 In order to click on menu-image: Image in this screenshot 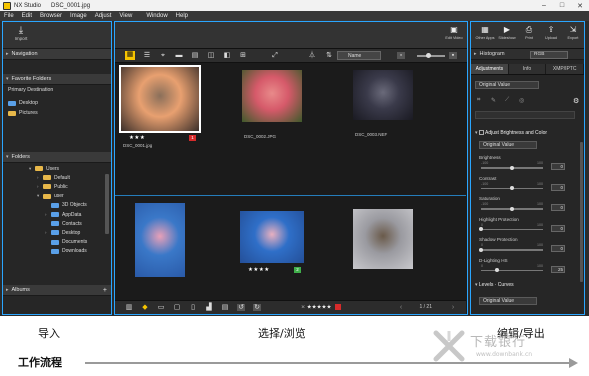, I will do `click(78, 16)`.